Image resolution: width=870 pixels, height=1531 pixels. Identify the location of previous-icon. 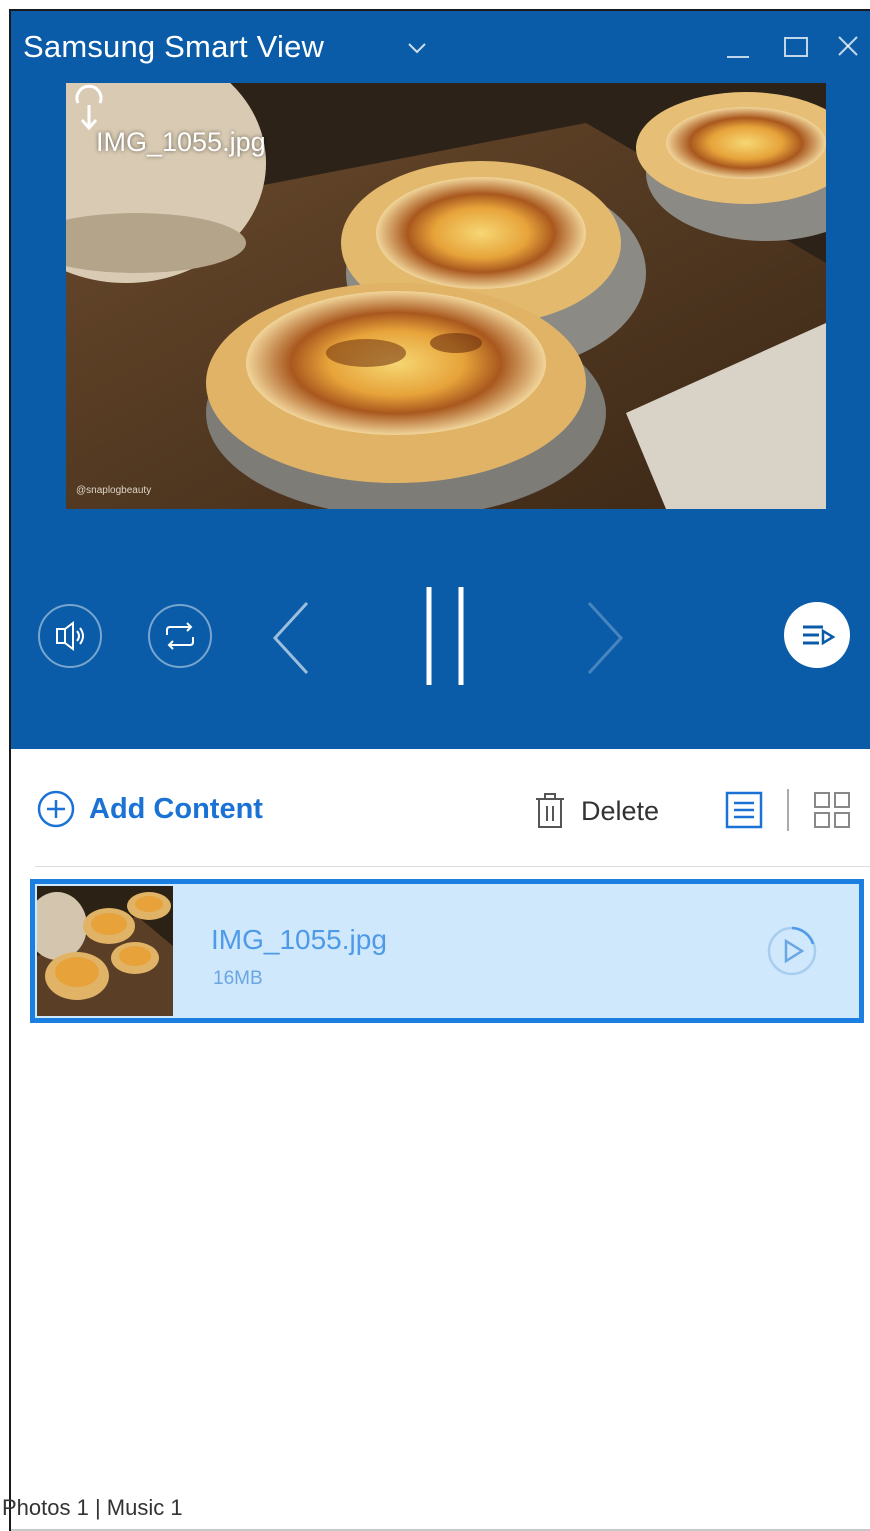
(291, 638).